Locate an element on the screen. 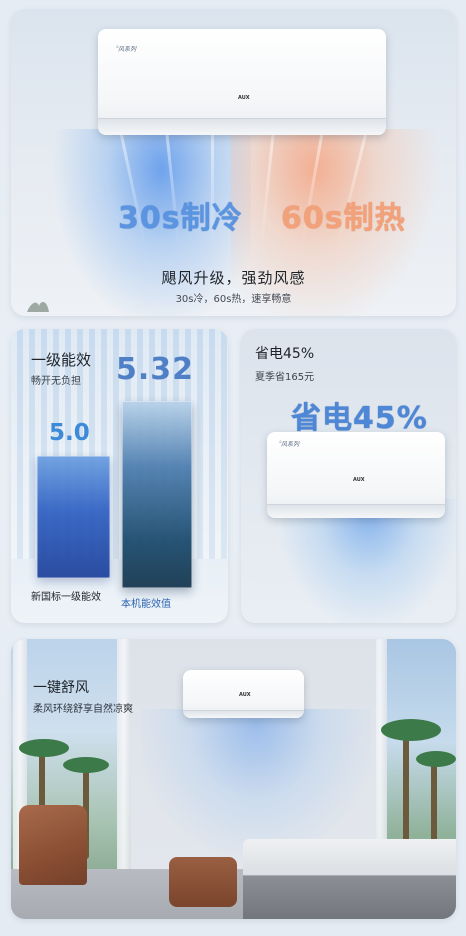 This screenshot has height=936, width=466. air-conditioner-unit: AUX is located at coordinates (243, 694).